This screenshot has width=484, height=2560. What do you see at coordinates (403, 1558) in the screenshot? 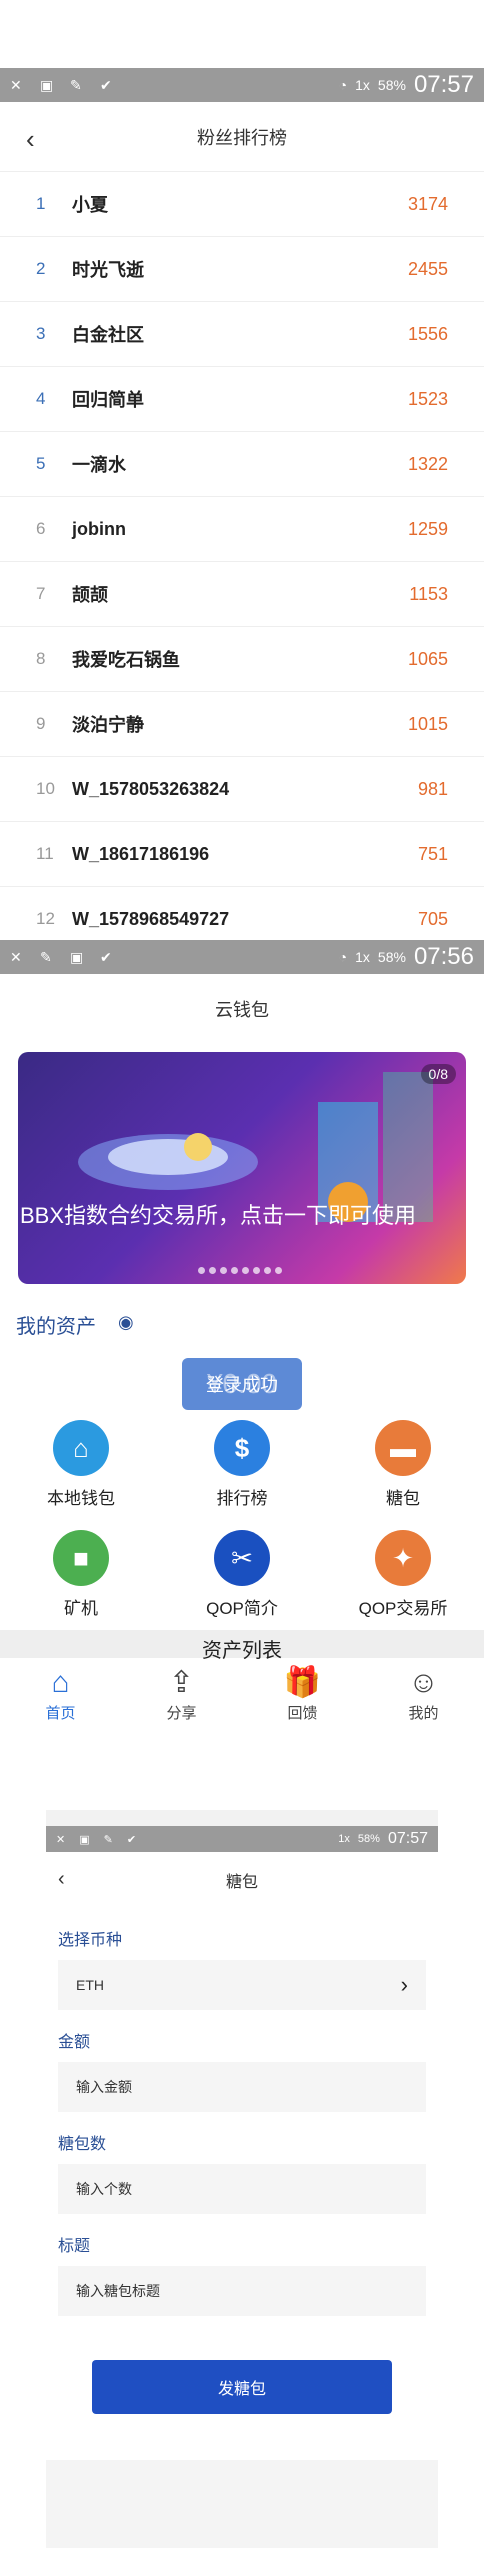
I see `bone-icon: ✦` at bounding box center [403, 1558].